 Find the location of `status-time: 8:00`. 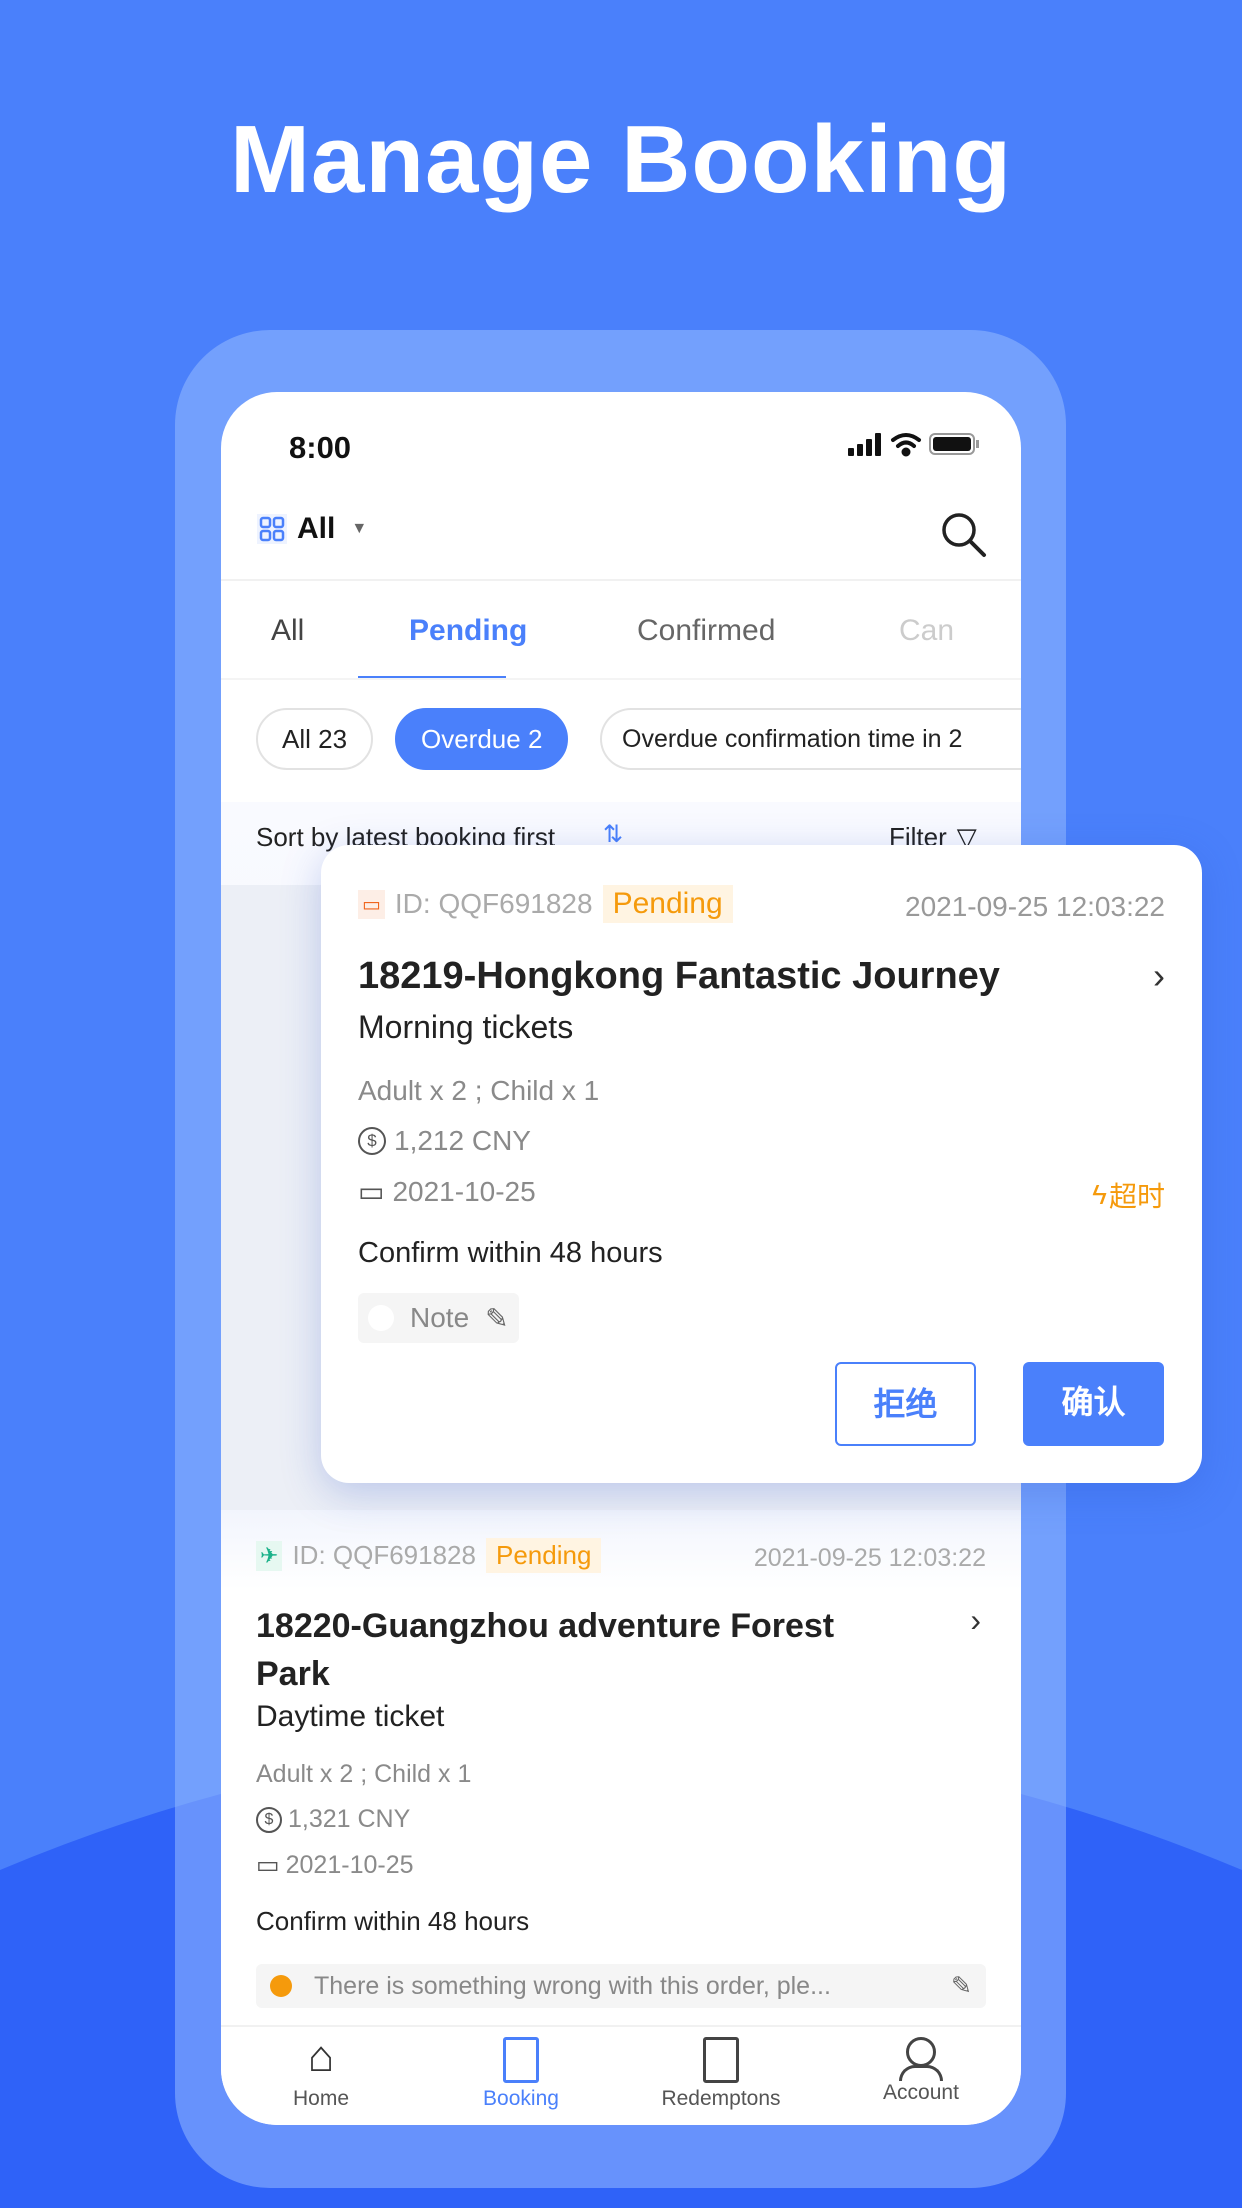

status-time: 8:00 is located at coordinates (320, 447).